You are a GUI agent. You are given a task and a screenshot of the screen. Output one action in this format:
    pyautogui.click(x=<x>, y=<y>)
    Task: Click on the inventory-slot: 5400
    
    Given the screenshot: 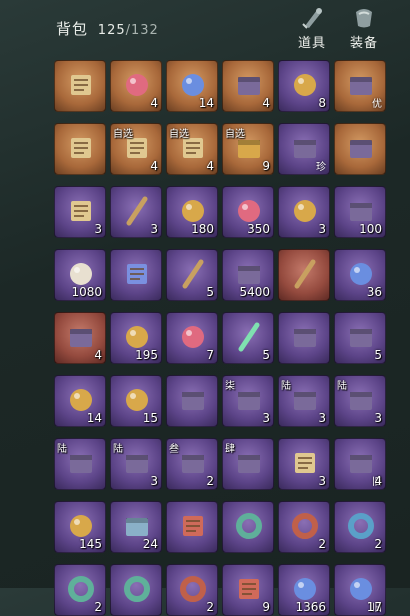 What is the action you would take?
    pyautogui.click(x=248, y=275)
    